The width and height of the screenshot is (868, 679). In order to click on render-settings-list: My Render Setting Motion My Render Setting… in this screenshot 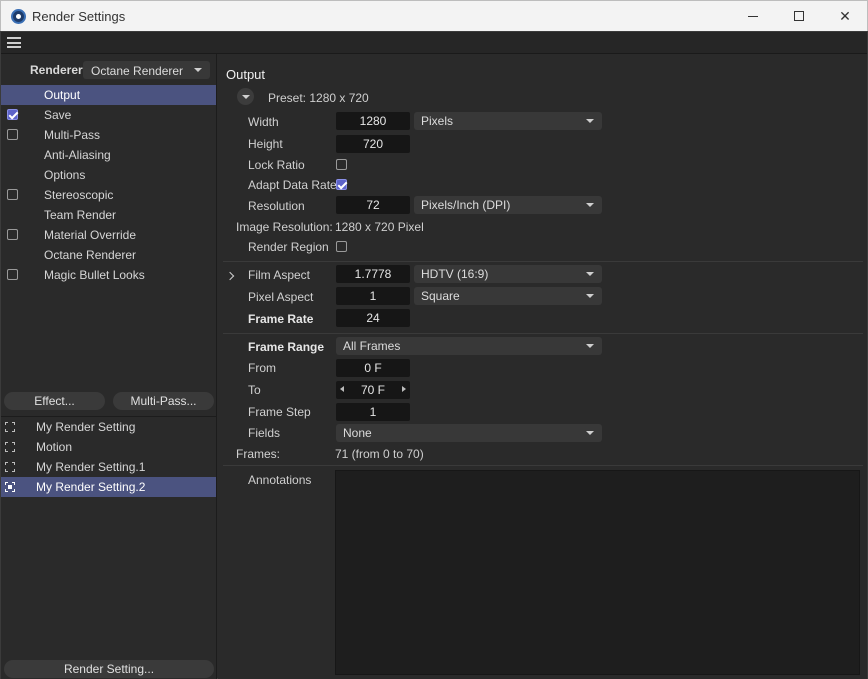, I will do `click(109, 456)`.